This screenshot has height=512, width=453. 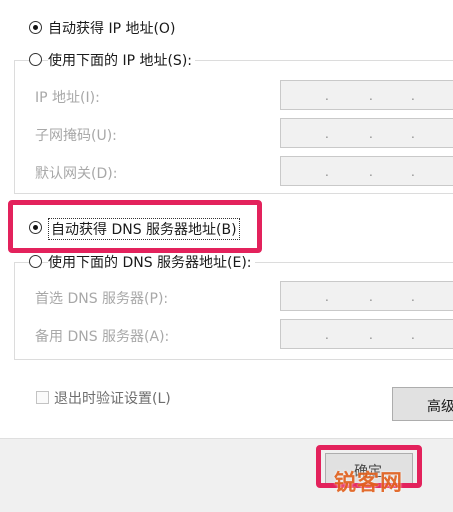 What do you see at coordinates (102, 337) in the screenshot?
I see `alternate-dns-label: 备用 DNS 服务器(A):` at bounding box center [102, 337].